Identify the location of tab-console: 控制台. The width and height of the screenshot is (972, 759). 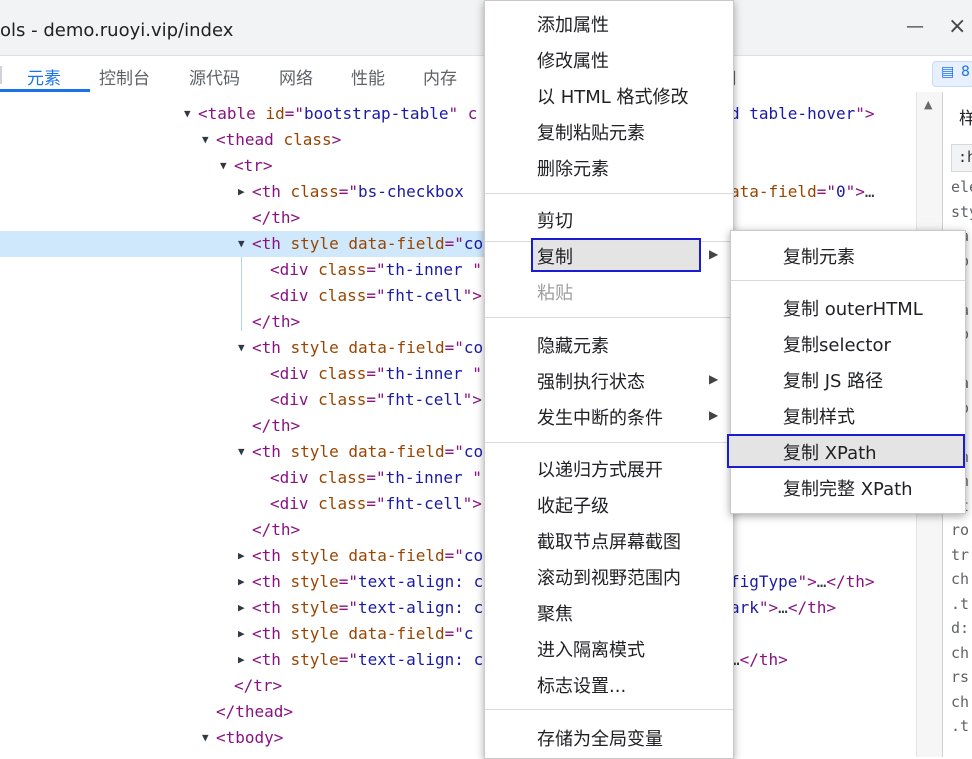
(124, 76).